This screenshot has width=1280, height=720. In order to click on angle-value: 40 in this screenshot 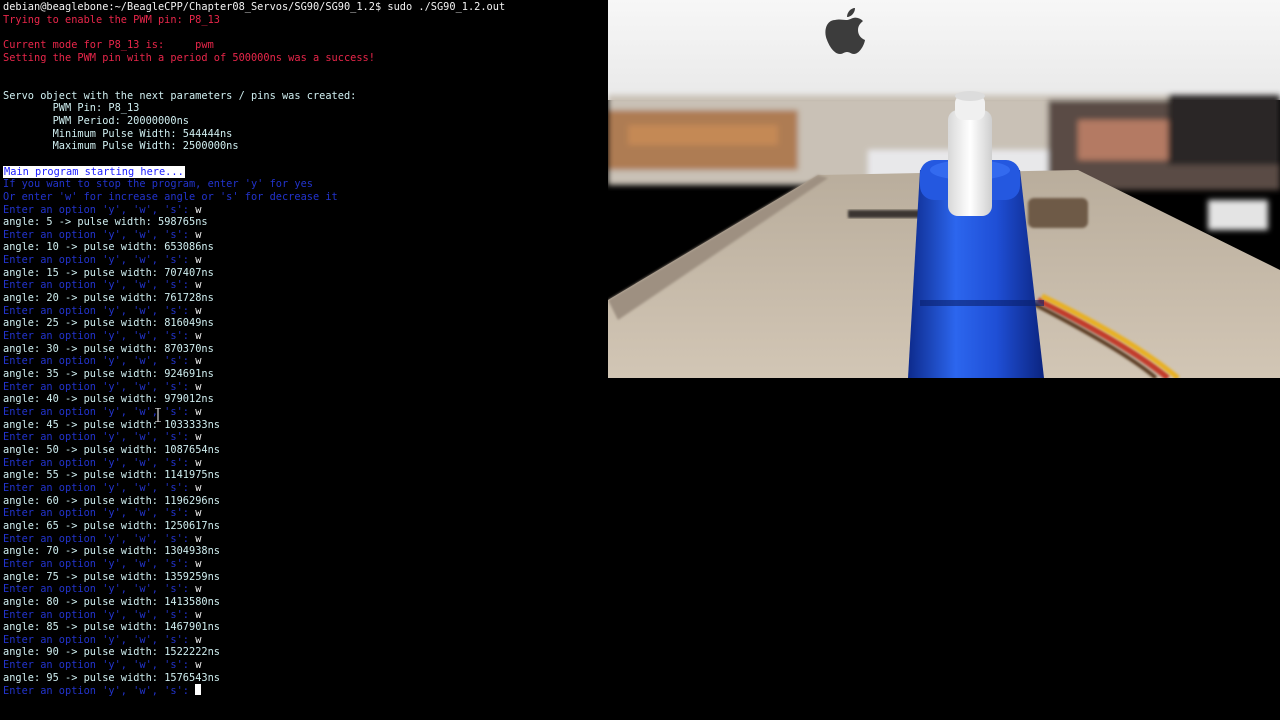, I will do `click(52, 399)`.